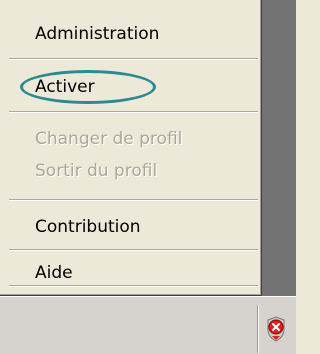  I want to click on menu-item-contribution: Contribution, so click(88, 227).